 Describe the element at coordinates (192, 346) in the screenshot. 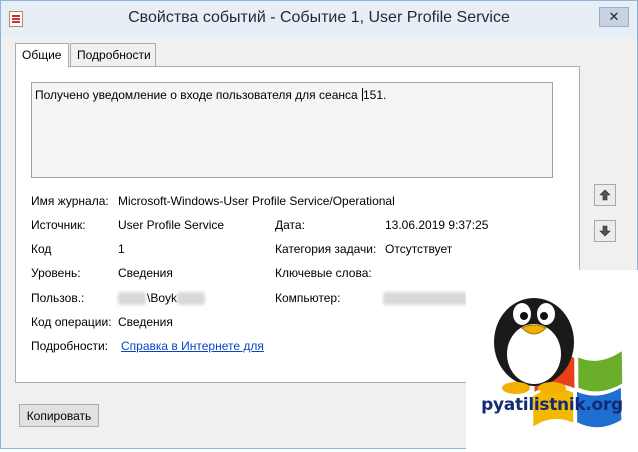

I see `online-help-link: Справка в Интернете для` at that location.